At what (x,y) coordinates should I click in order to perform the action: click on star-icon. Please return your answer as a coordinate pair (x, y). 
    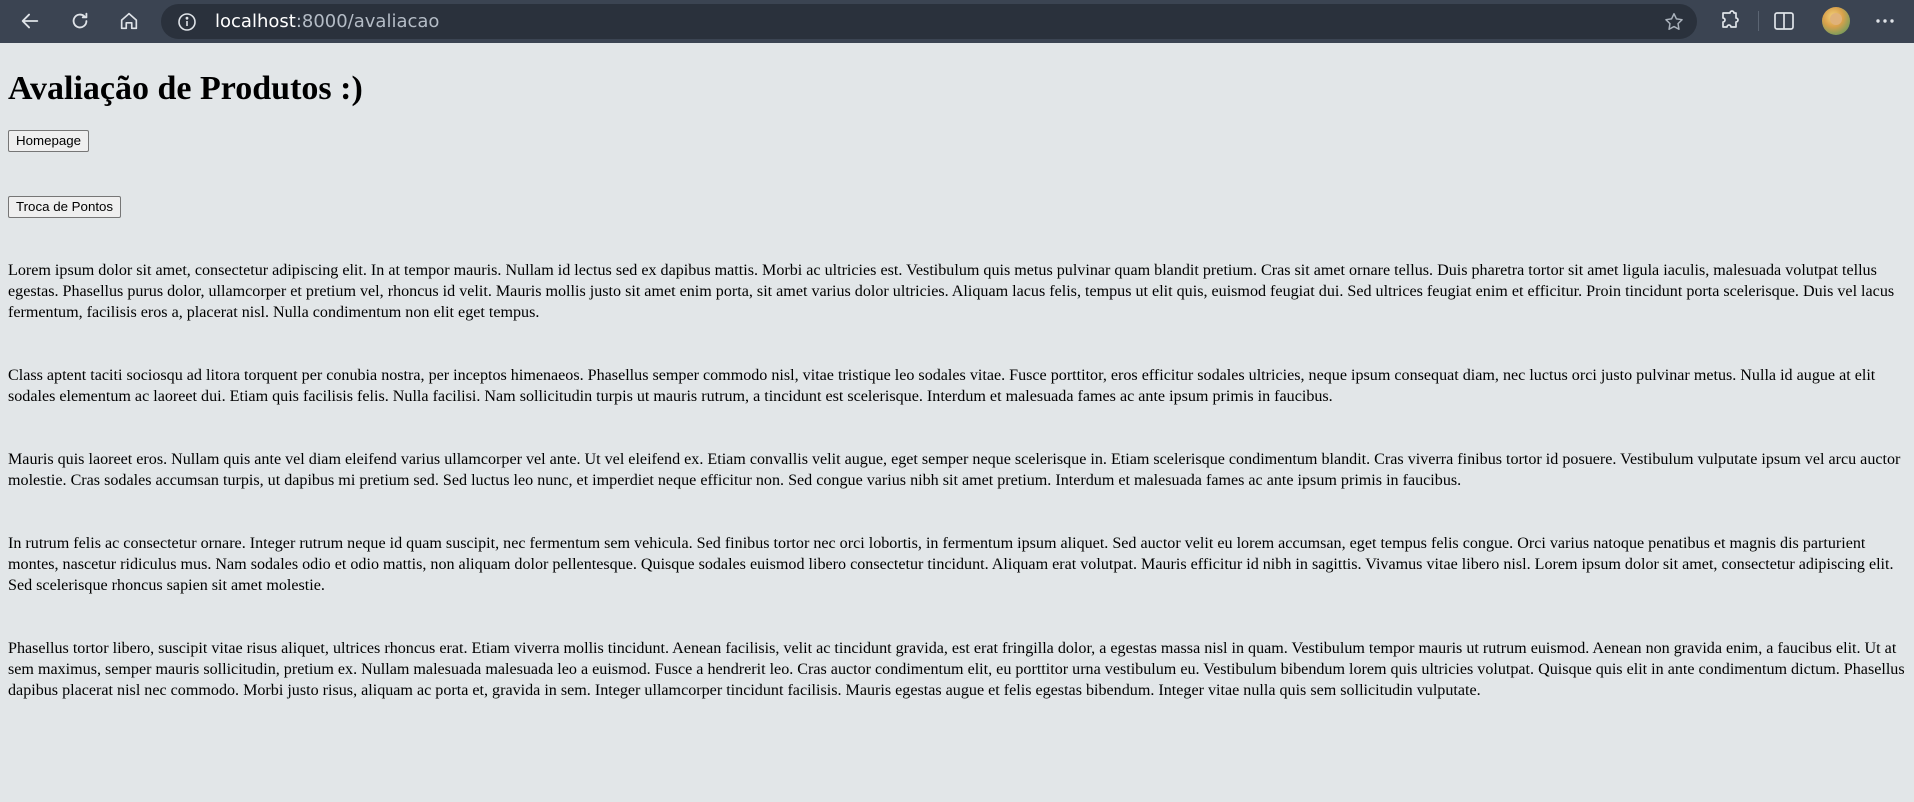
    Looking at the image, I should click on (1674, 22).